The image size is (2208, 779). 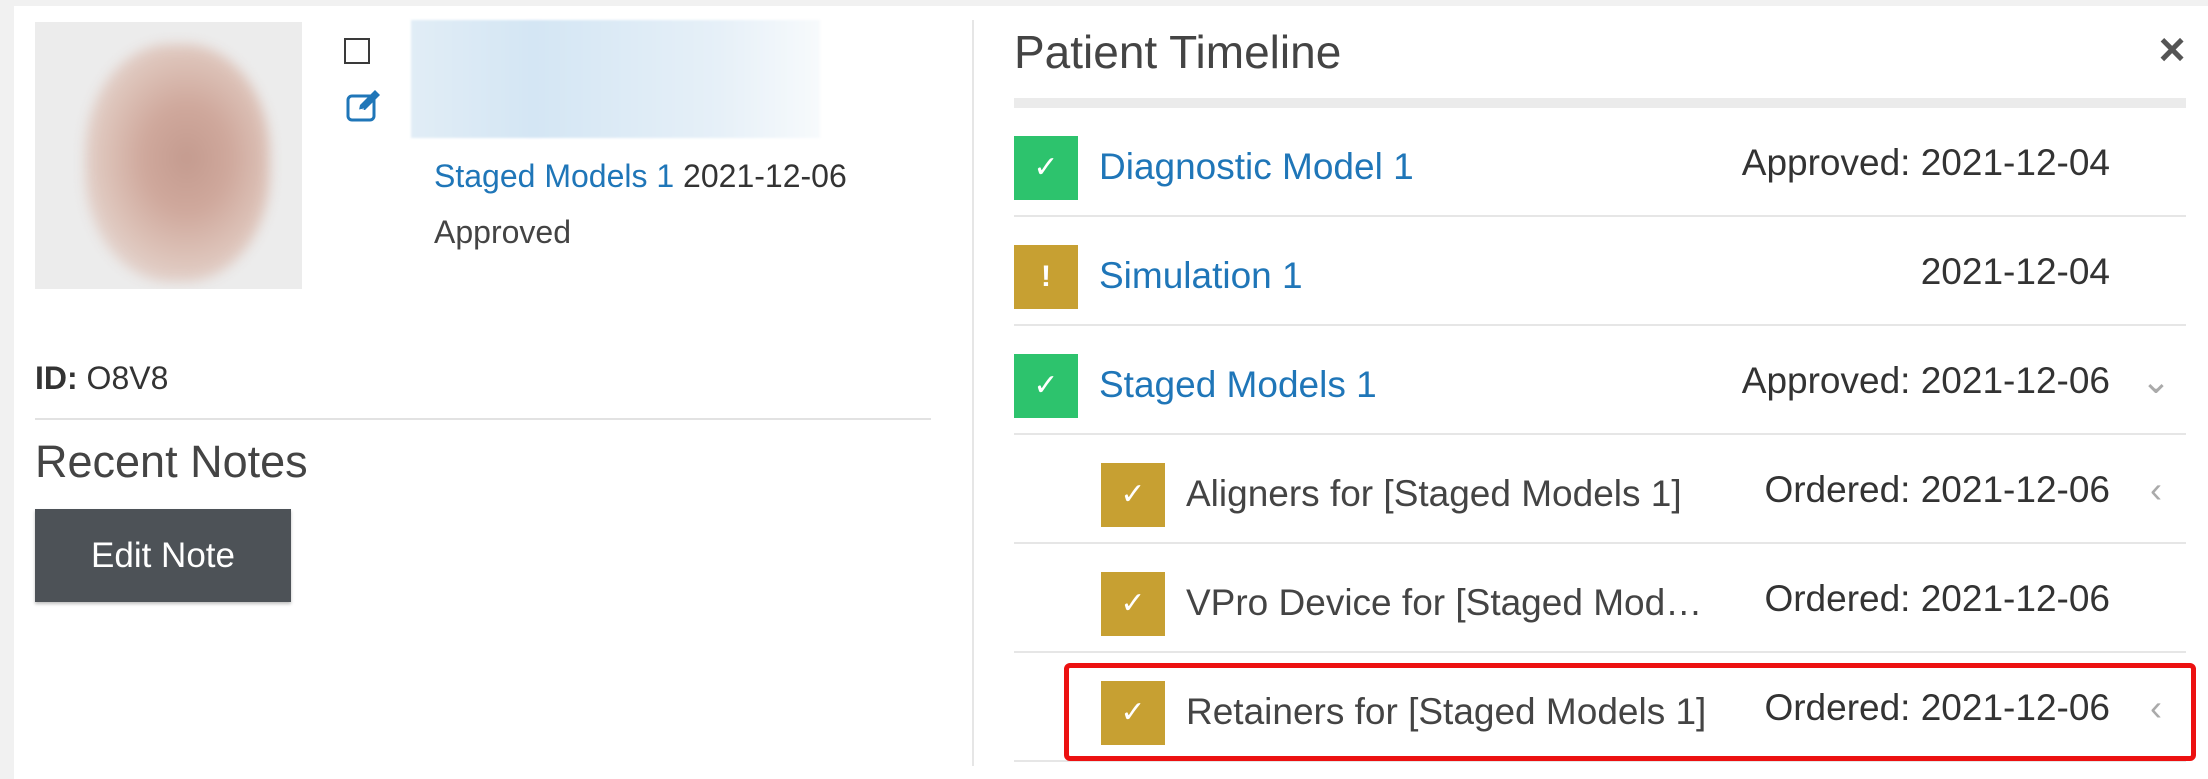 What do you see at coordinates (171, 461) in the screenshot?
I see `recent-notes-heading: Recent Notes` at bounding box center [171, 461].